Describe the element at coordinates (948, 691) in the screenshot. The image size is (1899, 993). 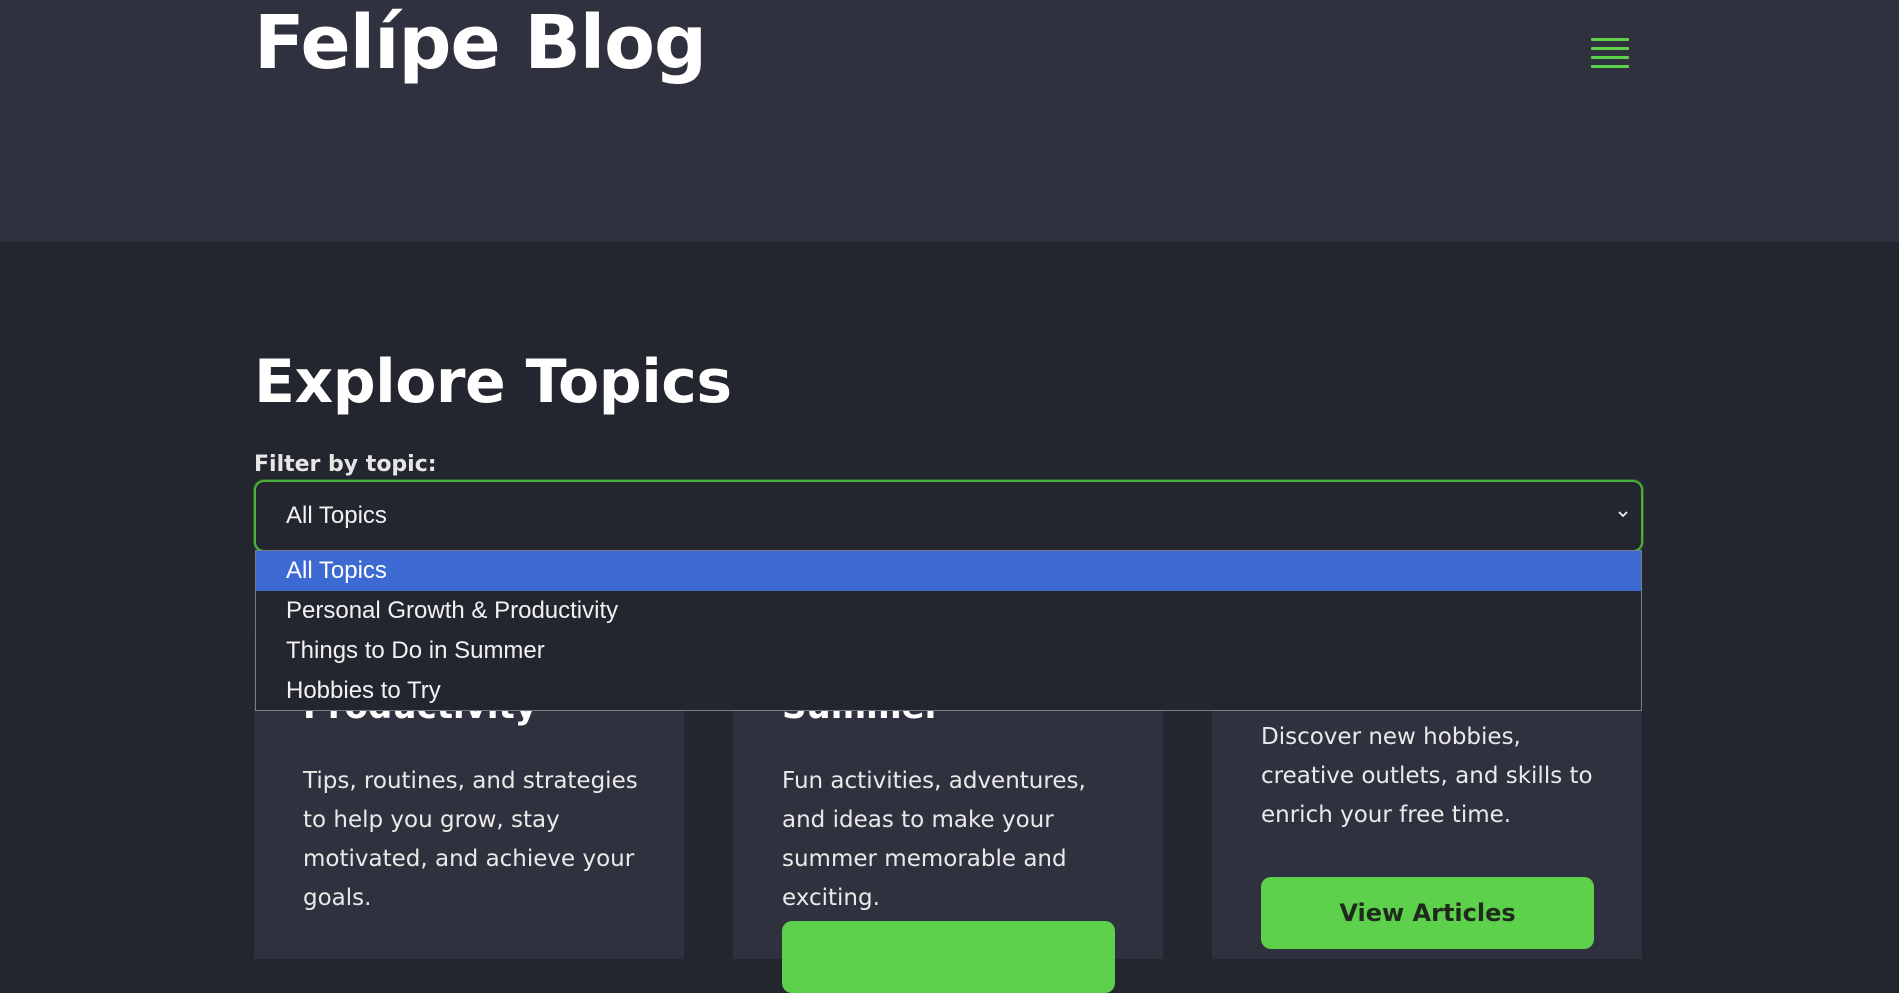
I see `option-hobbies: Hobbies to Try` at that location.